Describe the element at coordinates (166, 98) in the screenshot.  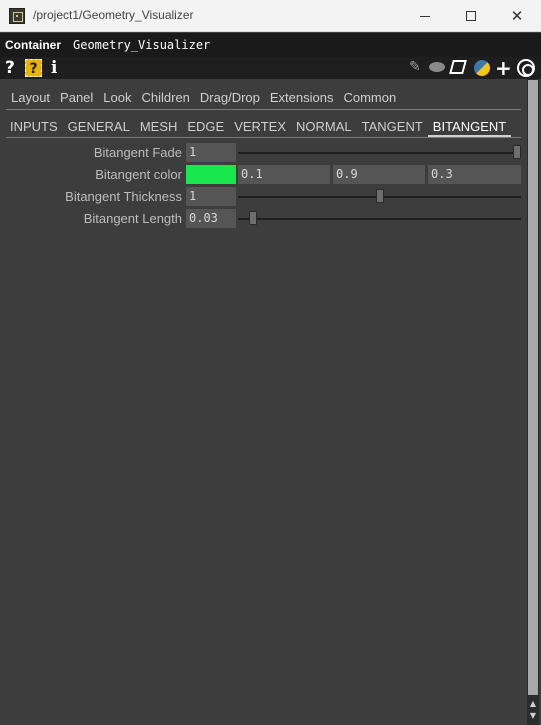
I see `tab-children: Children` at that location.